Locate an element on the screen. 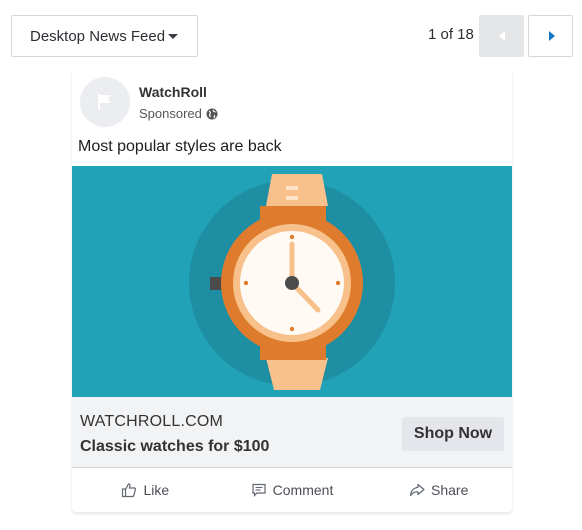 The width and height of the screenshot is (582, 530). chevron-down-icon is located at coordinates (173, 36).